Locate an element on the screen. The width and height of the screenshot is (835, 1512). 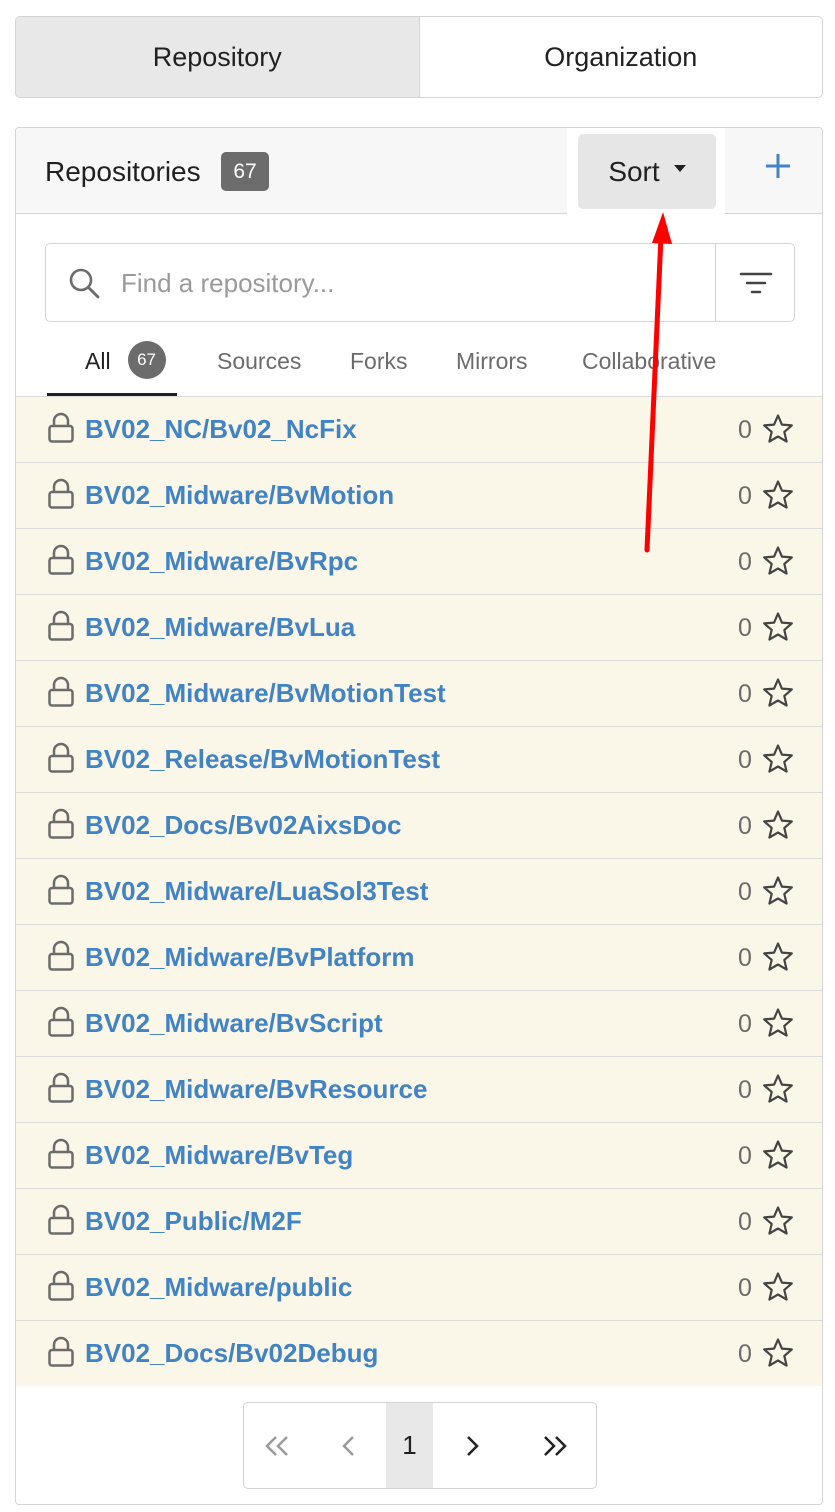
tab-repository: Repository is located at coordinates (218, 57).